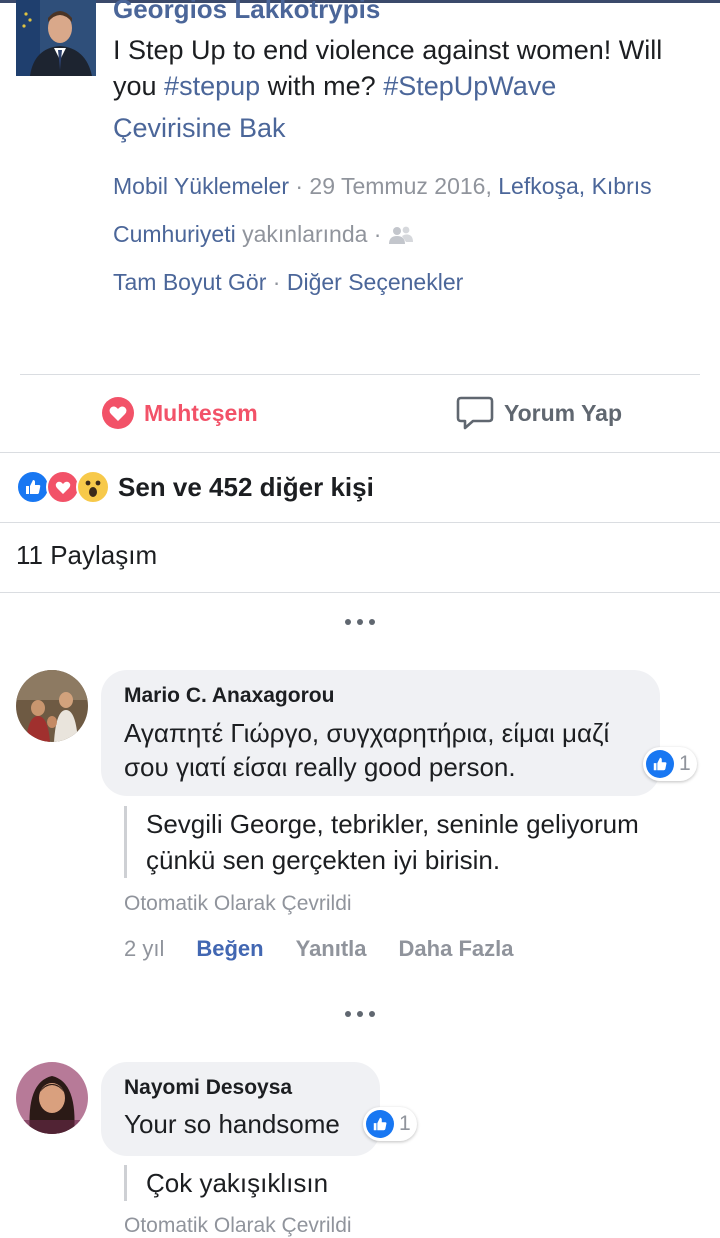 Image resolution: width=720 pixels, height=1238 pixels. I want to click on wow-reaction-icon, so click(93, 487).